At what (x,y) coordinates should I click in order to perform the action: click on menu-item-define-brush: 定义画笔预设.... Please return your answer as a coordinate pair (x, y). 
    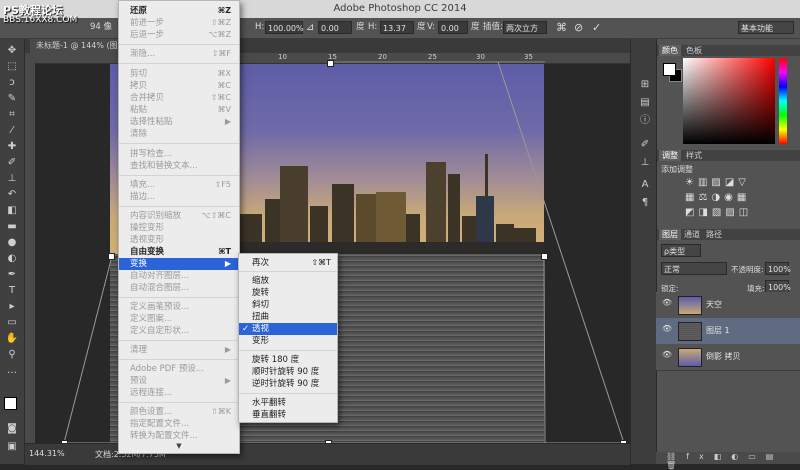
    Looking at the image, I should click on (179, 307).